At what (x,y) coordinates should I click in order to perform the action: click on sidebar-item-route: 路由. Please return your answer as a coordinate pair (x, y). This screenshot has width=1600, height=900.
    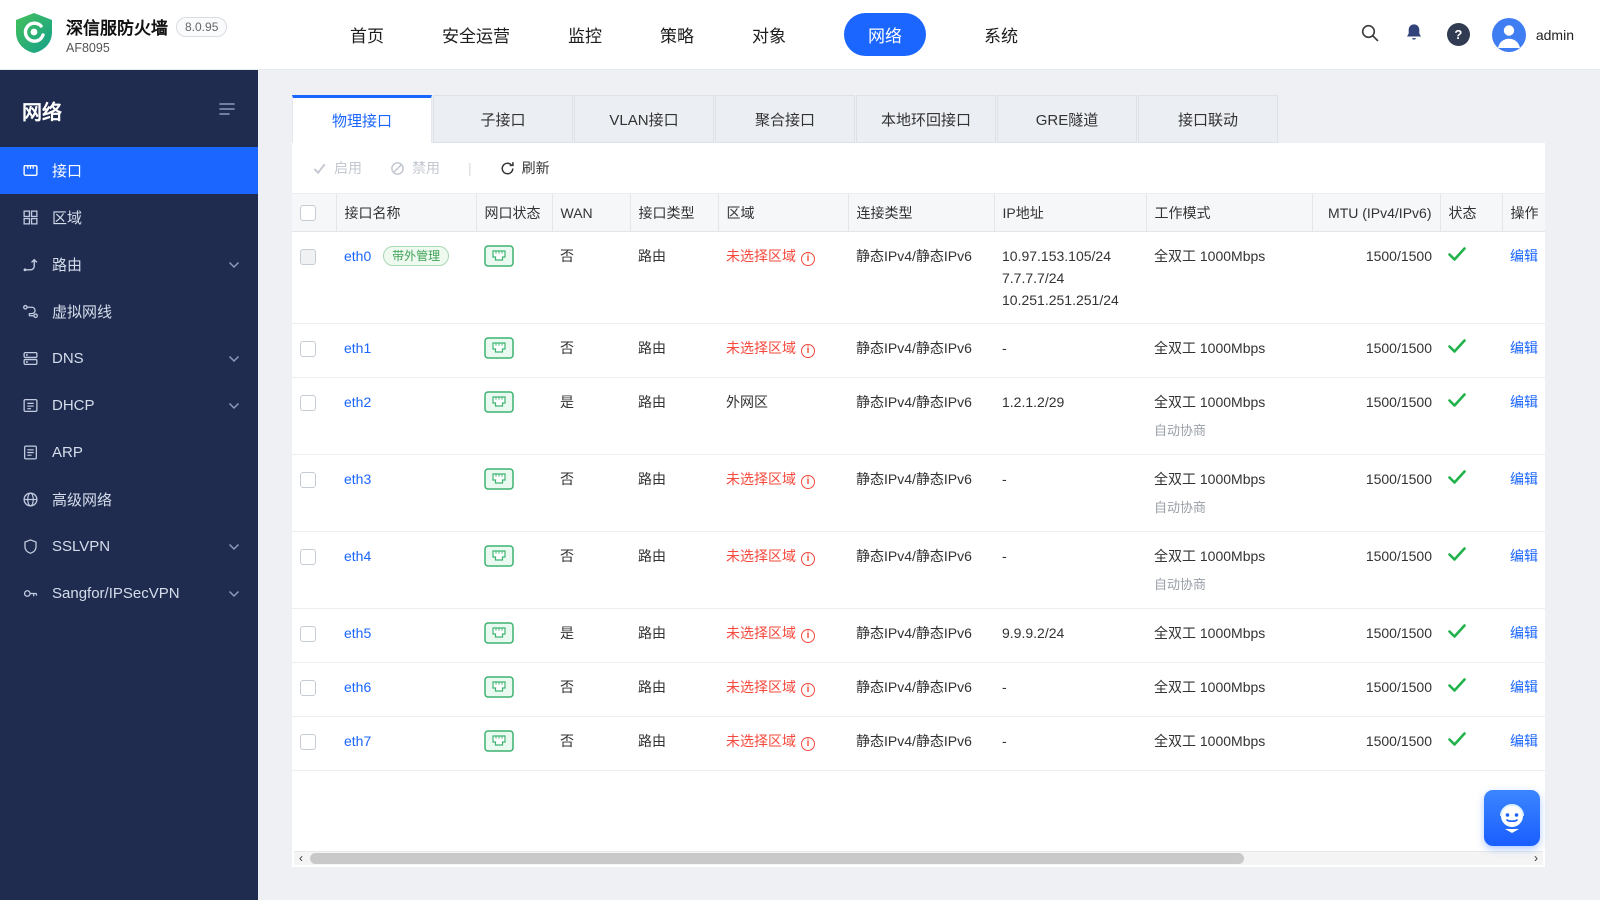
    Looking at the image, I should click on (129, 264).